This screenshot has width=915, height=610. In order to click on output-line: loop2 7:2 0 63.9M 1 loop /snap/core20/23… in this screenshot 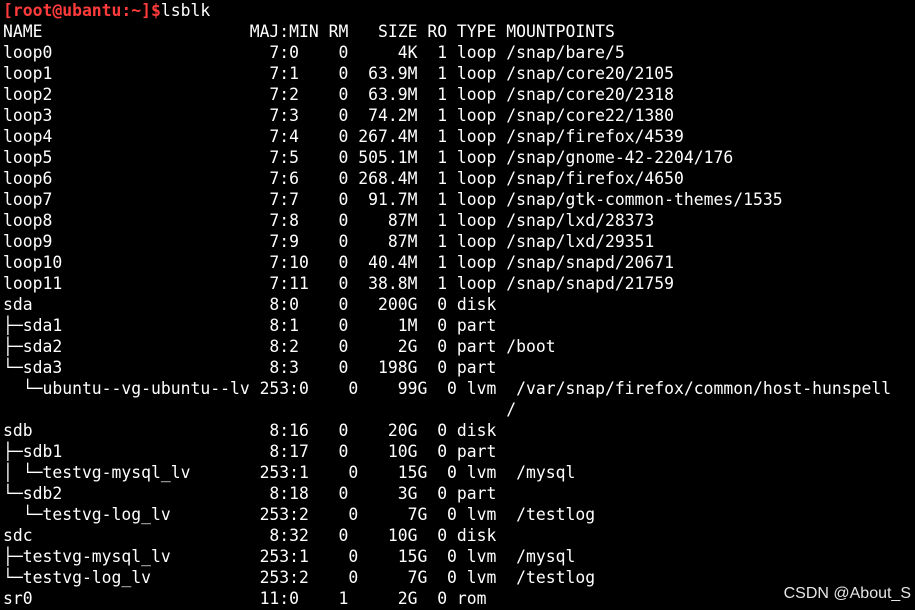, I will do `click(339, 94)`.